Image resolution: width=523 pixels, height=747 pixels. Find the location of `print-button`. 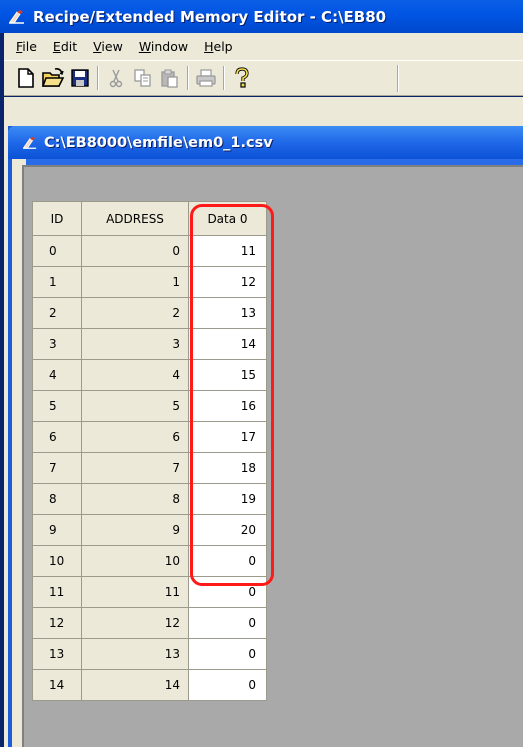

print-button is located at coordinates (206, 78).